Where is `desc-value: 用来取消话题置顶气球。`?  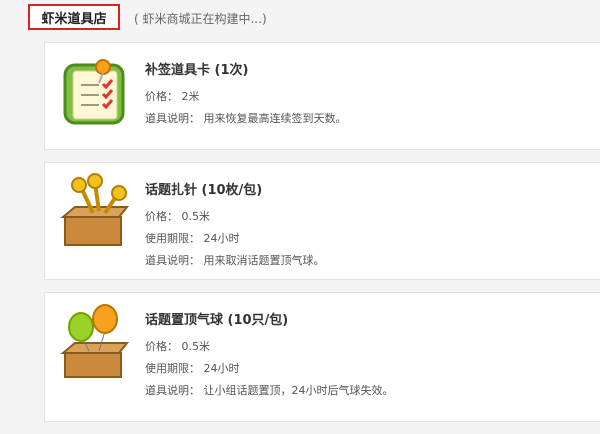
desc-value: 用来取消话题置顶气球。 is located at coordinates (264, 260).